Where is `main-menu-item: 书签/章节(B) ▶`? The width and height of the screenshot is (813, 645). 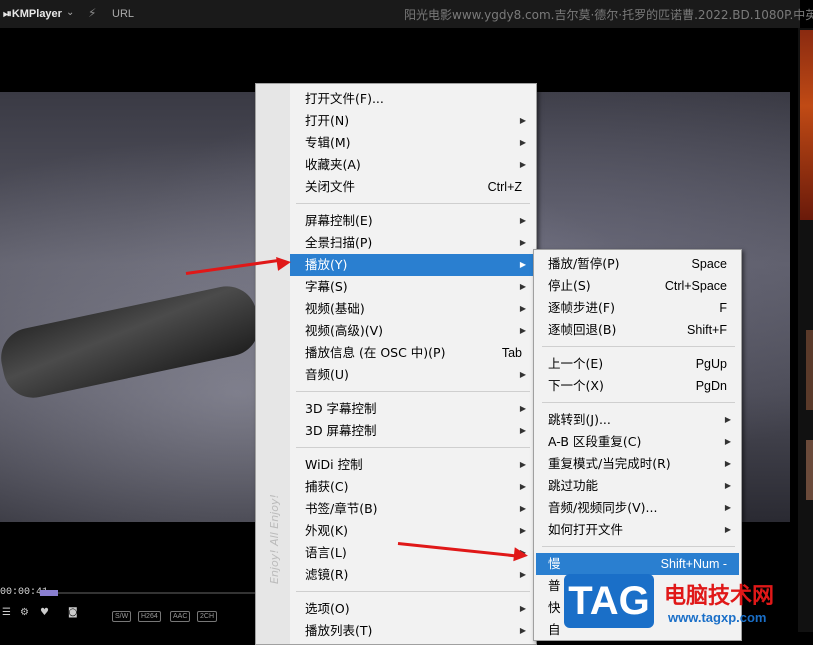
main-menu-item: 书签/章节(B) ▶ is located at coordinates (412, 509).